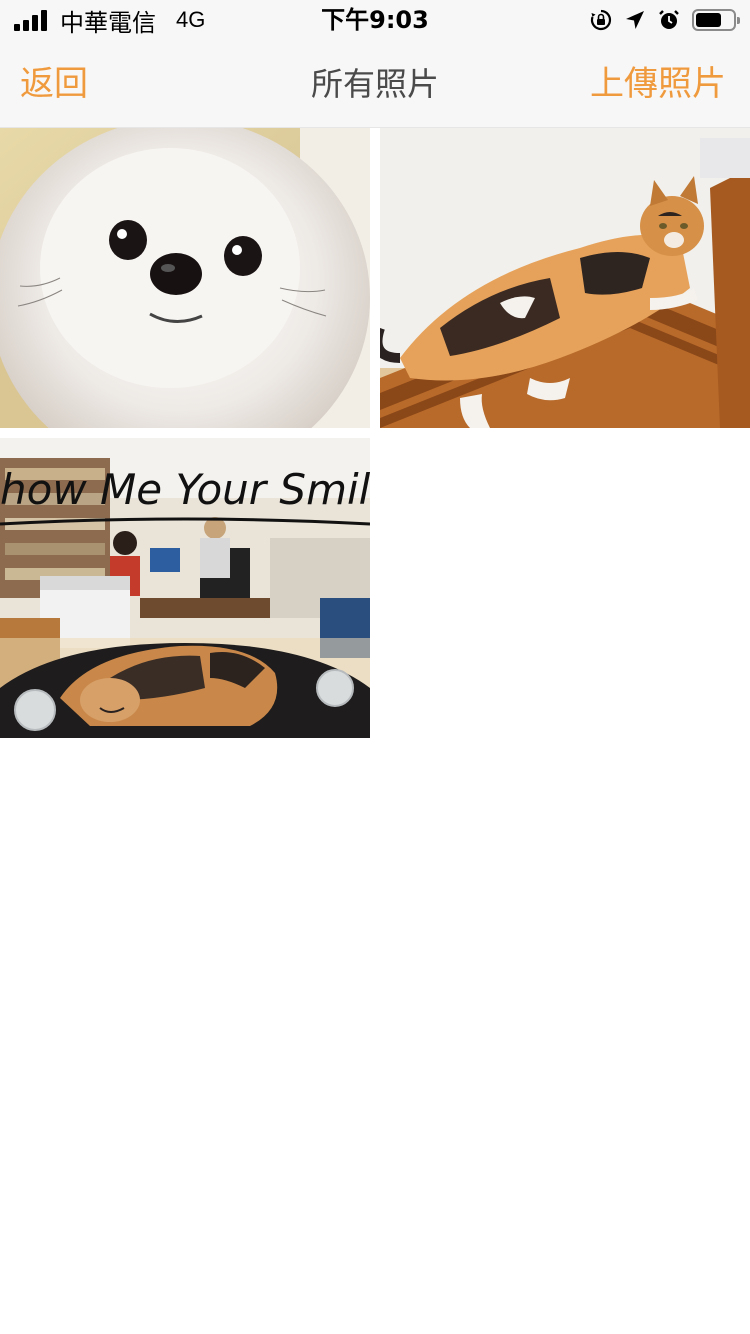  I want to click on alarm-icon, so click(669, 20).